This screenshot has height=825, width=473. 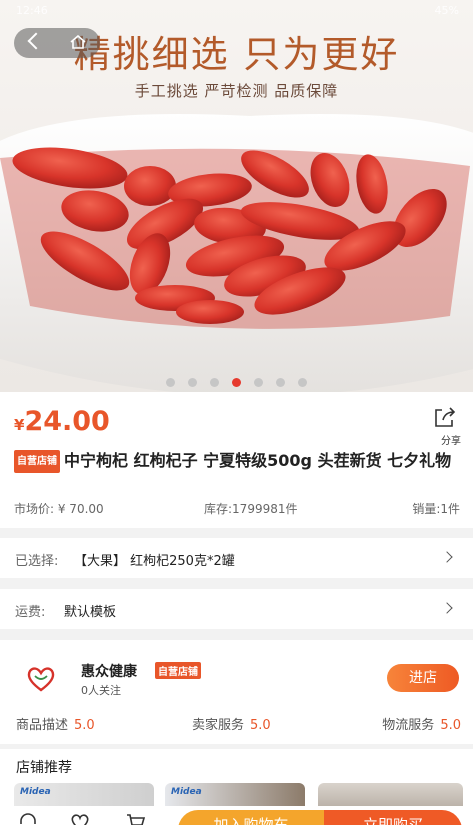 I want to click on banner-subline: 手工挑选 严苛检测 品质保障, so click(x=236, y=91).